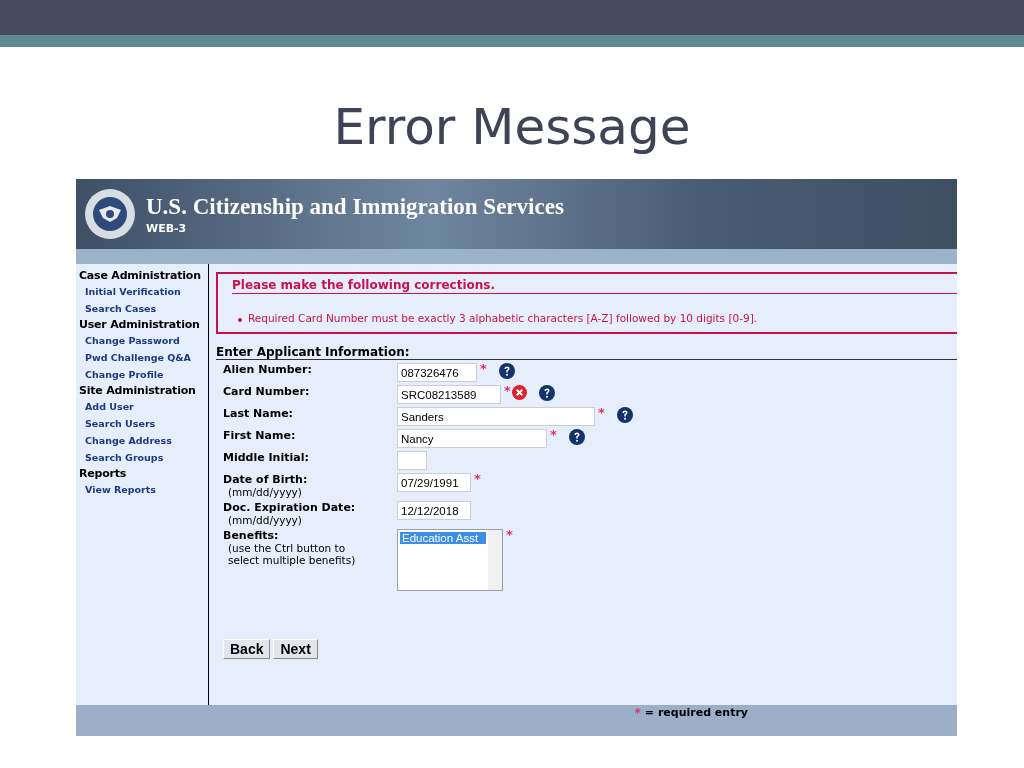  Describe the element at coordinates (240, 320) in the screenshot. I see `bullet-icon` at that location.